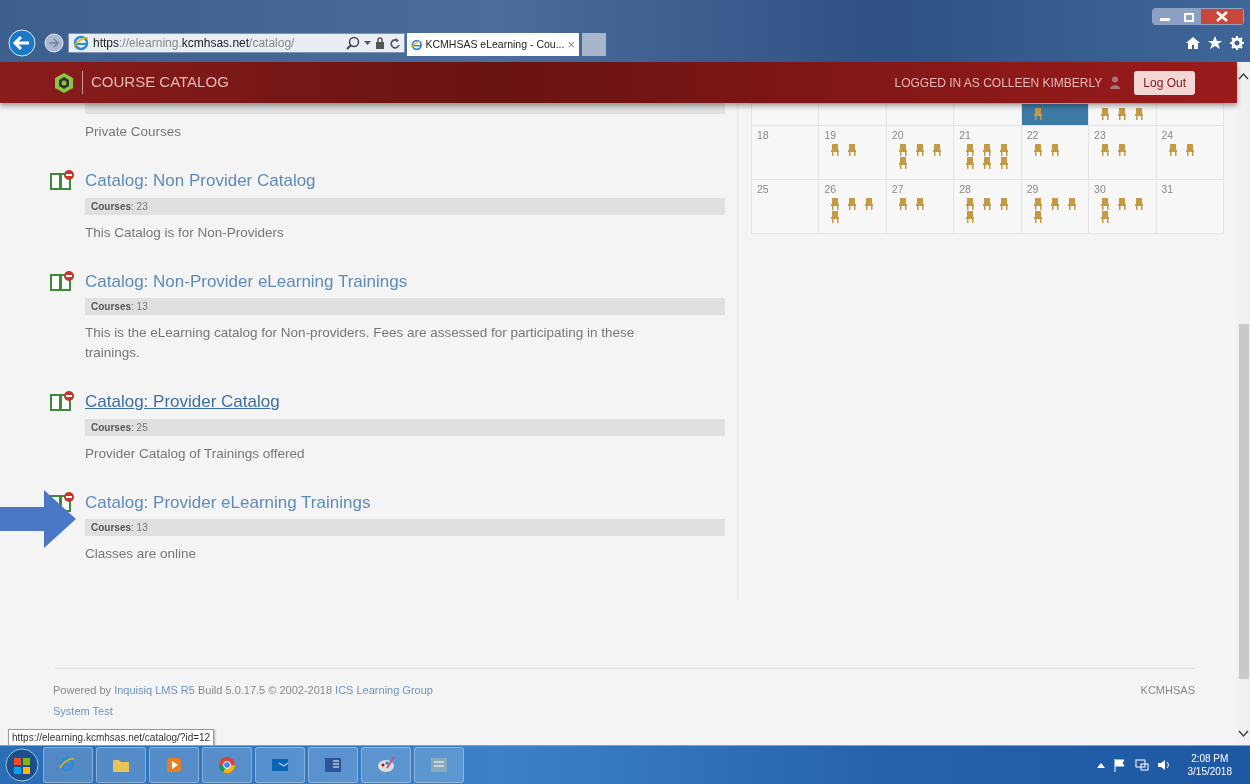  I want to click on catalog-link: Catalog: Provider eLearning Trainings, so click(228, 502).